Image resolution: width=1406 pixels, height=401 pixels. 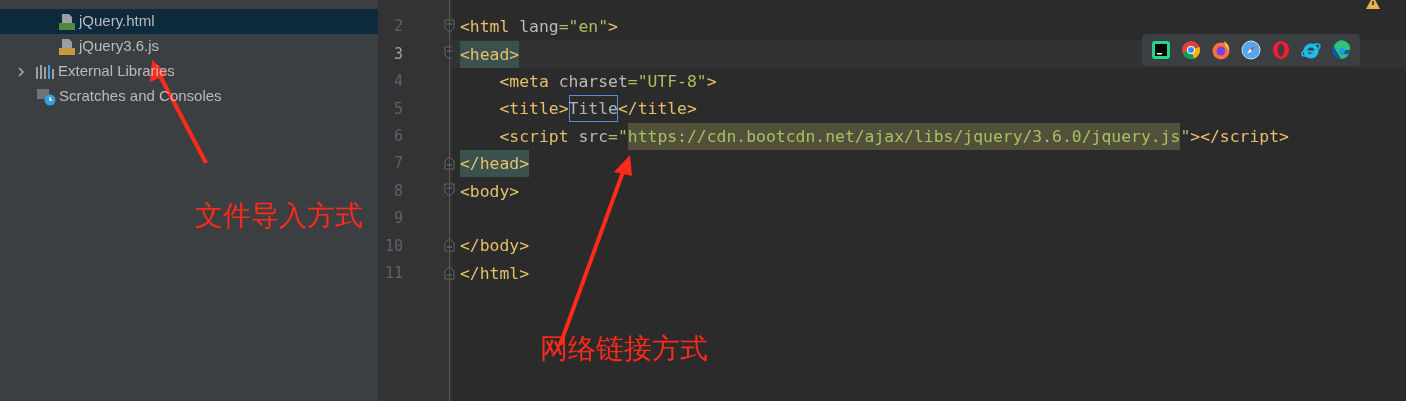 What do you see at coordinates (279, 216) in the screenshot?
I see `annotation-label: 文件导入方式` at bounding box center [279, 216].